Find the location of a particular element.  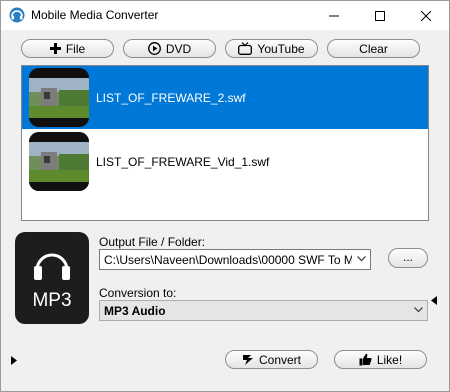

dvd-button: DVD is located at coordinates (169, 48).